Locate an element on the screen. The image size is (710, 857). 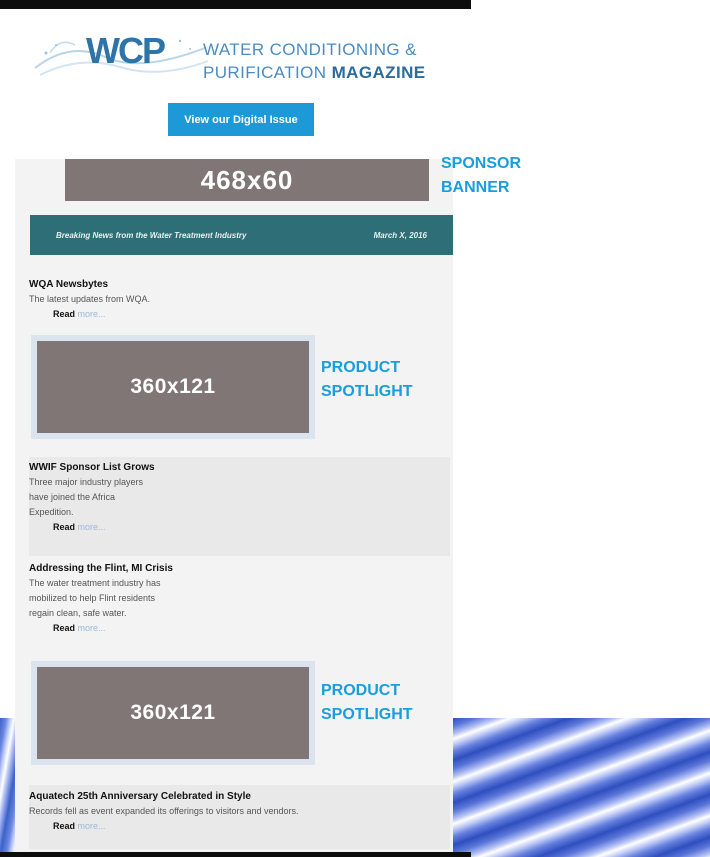
strip-date: March X, 2016 is located at coordinates (400, 235).